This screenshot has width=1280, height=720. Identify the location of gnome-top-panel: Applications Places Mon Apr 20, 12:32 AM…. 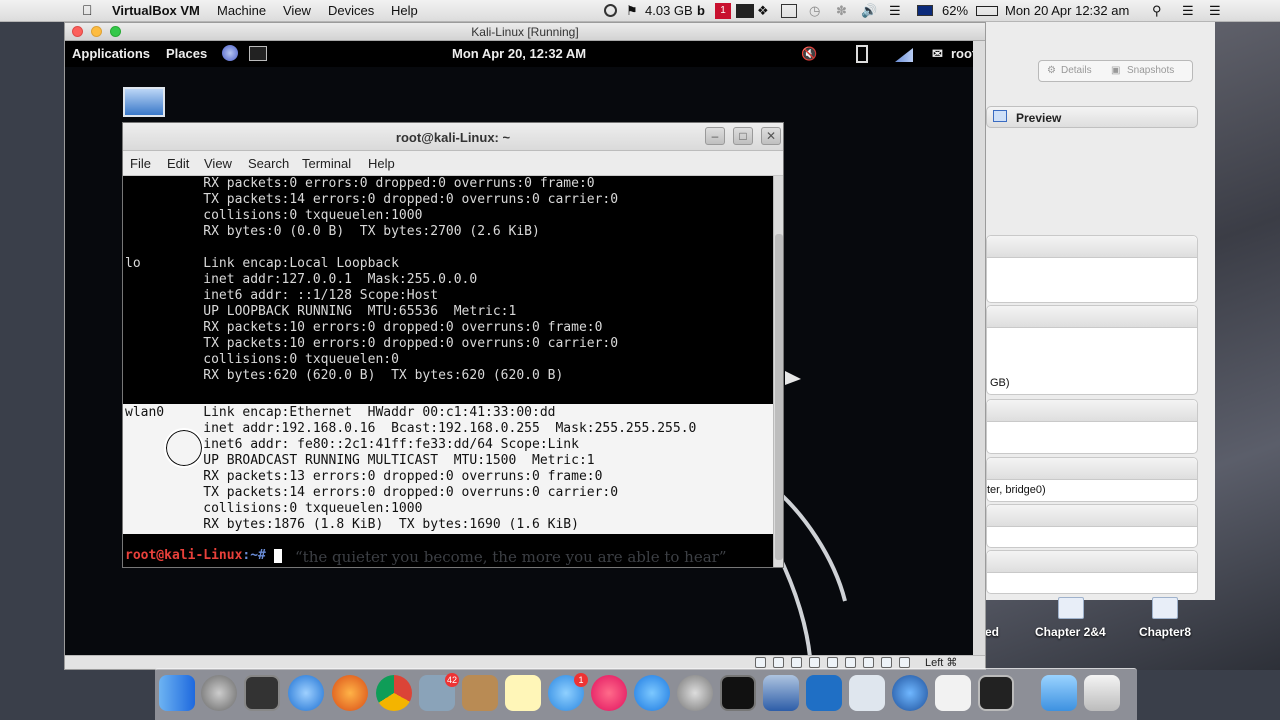
(519, 54).